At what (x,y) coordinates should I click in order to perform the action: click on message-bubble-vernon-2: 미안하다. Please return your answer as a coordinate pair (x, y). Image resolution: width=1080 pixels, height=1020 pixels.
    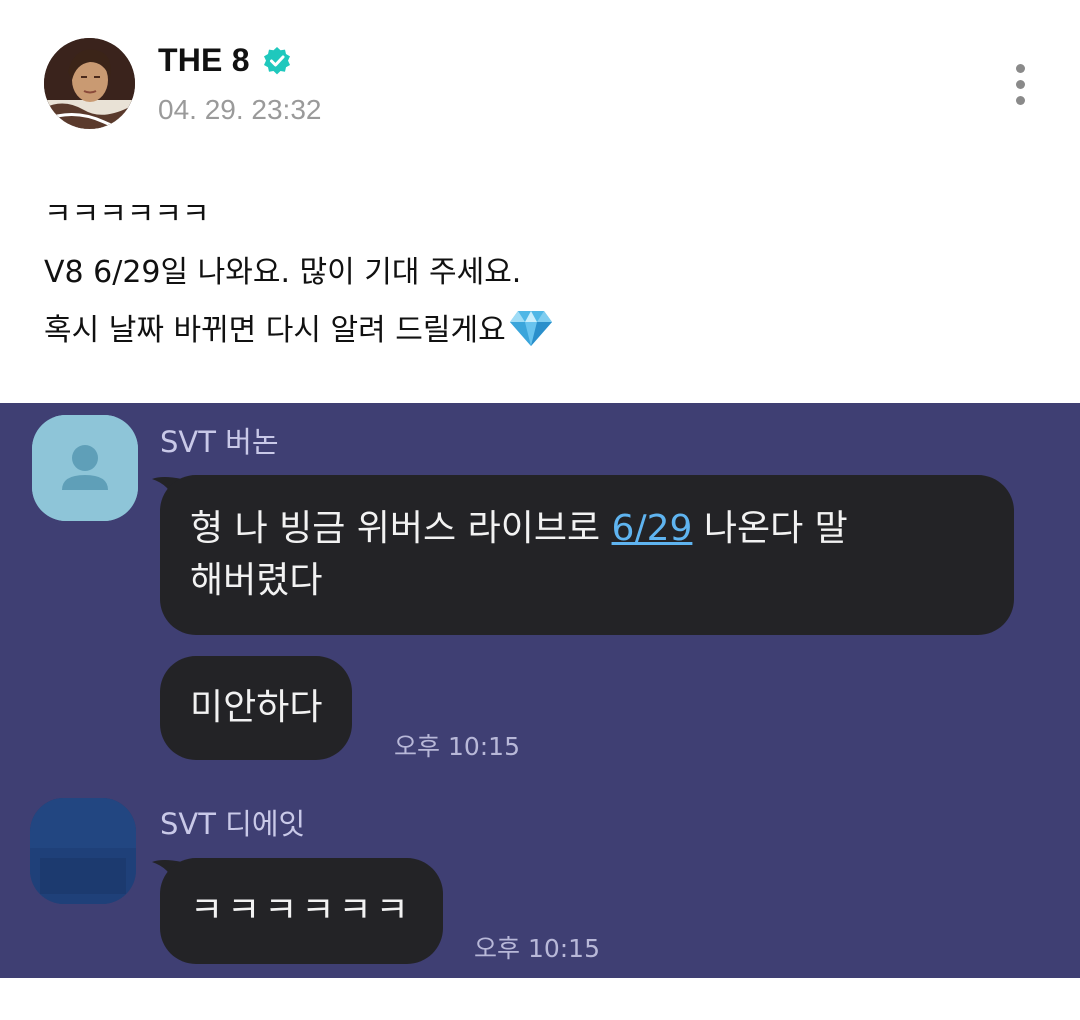
    Looking at the image, I should click on (256, 708).